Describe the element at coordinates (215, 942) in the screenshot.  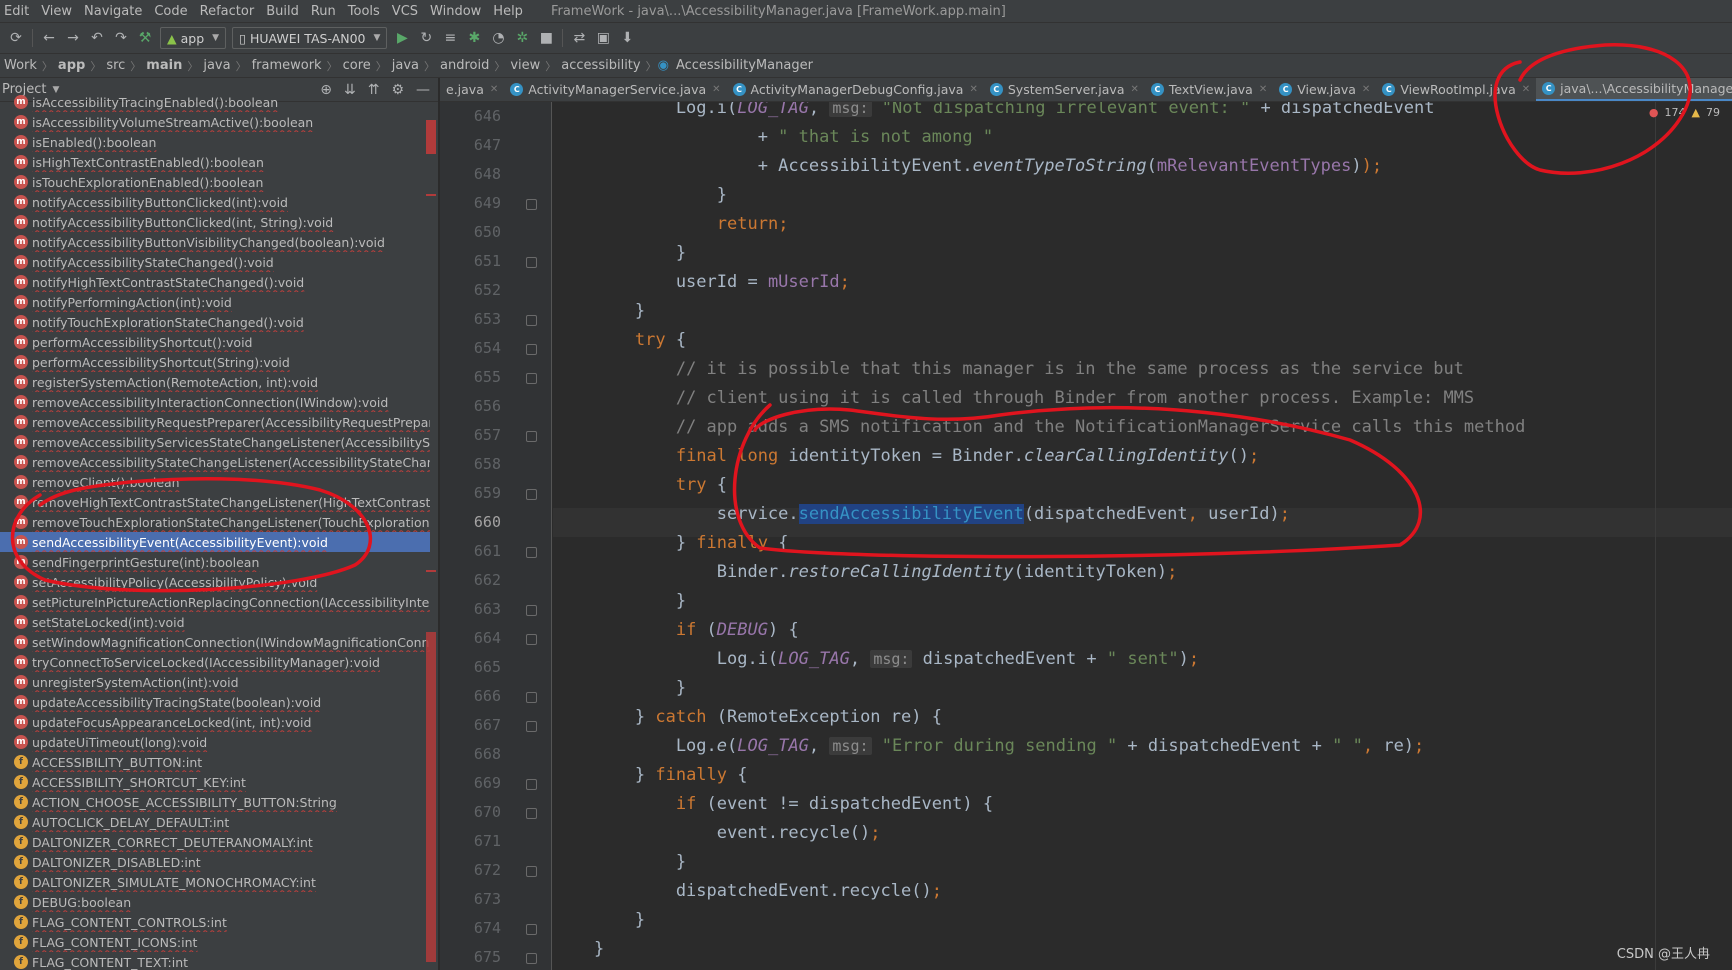
I see `tree-item: f FLAG_CONTENT_ICONS:int` at that location.